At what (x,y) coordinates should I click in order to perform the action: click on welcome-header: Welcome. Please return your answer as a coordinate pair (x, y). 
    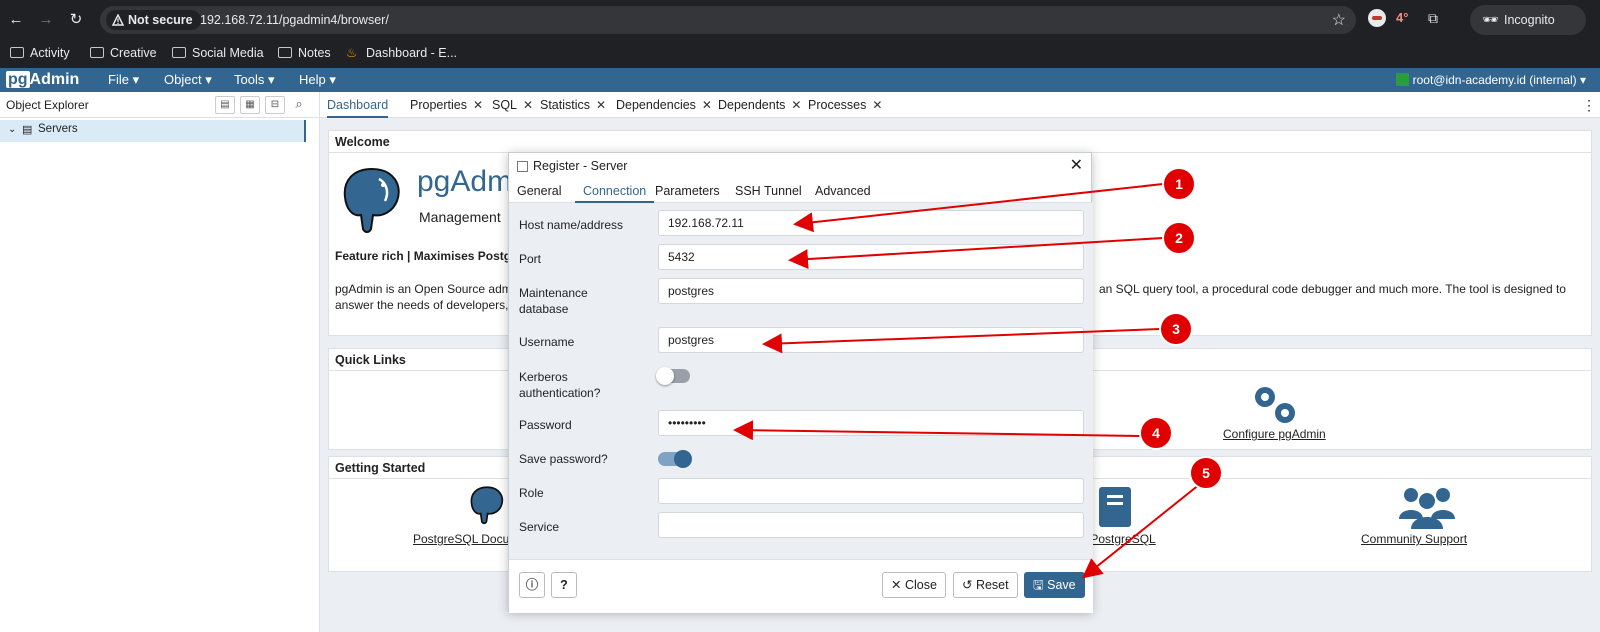
    Looking at the image, I should click on (960, 142).